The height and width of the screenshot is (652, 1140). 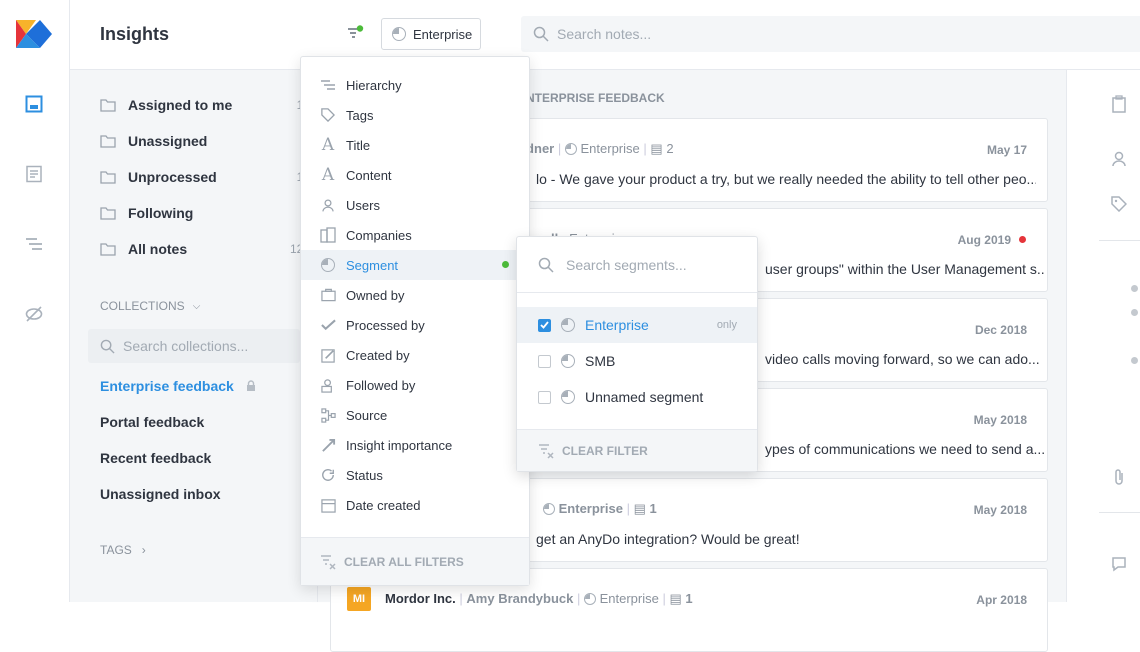 What do you see at coordinates (108, 213) in the screenshot?
I see `folder-follow-icon` at bounding box center [108, 213].